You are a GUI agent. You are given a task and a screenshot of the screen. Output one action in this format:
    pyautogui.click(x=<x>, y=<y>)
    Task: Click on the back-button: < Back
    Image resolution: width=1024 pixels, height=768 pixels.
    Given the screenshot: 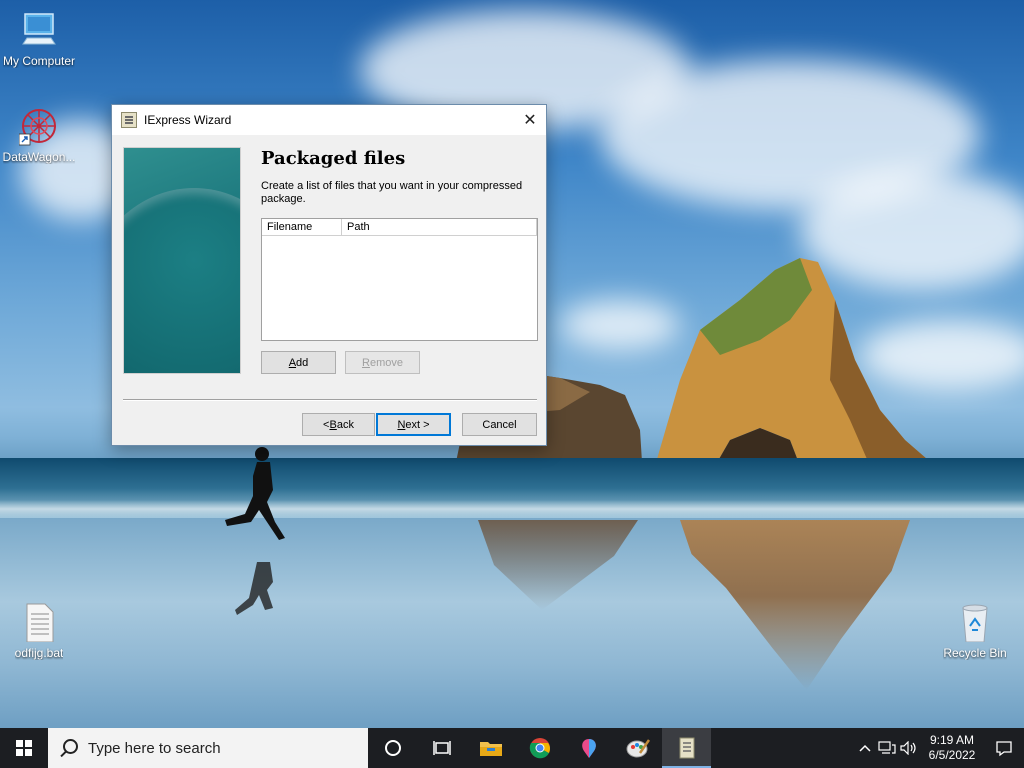 What is the action you would take?
    pyautogui.click(x=338, y=424)
    